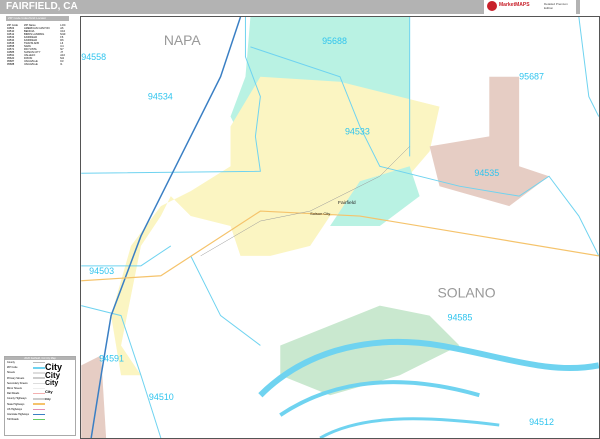 The image size is (600, 439). Describe the element at coordinates (160, 97) in the screenshot. I see `zip-label-94534: 94534` at that location.